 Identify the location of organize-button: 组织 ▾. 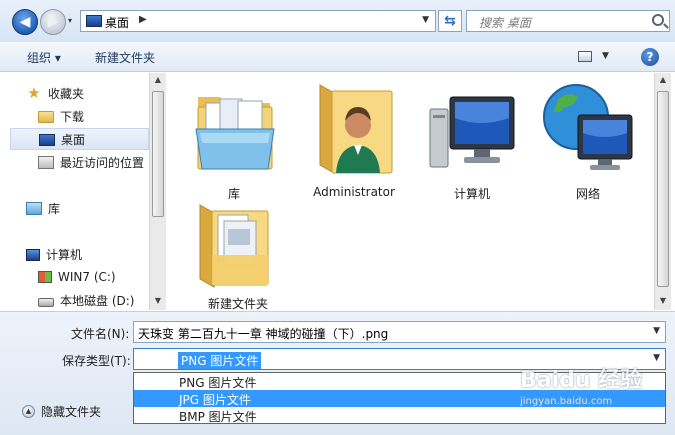
(44, 57).